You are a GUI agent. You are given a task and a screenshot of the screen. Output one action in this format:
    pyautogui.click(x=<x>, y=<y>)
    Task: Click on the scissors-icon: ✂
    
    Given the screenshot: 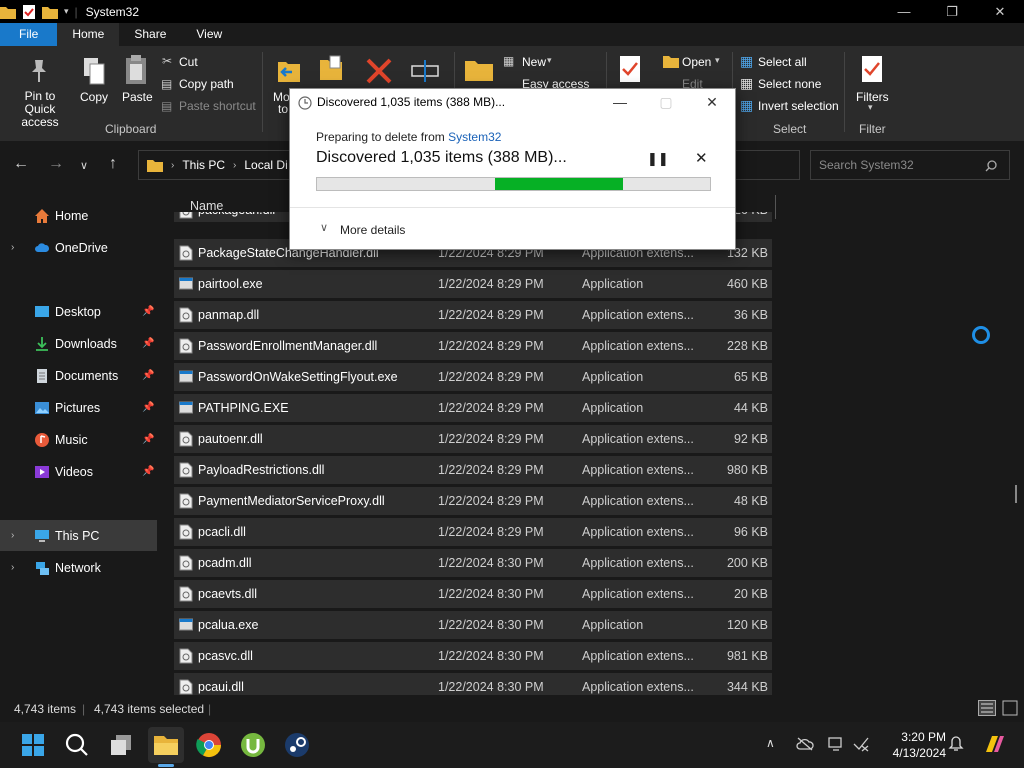 What is the action you would take?
    pyautogui.click(x=167, y=61)
    